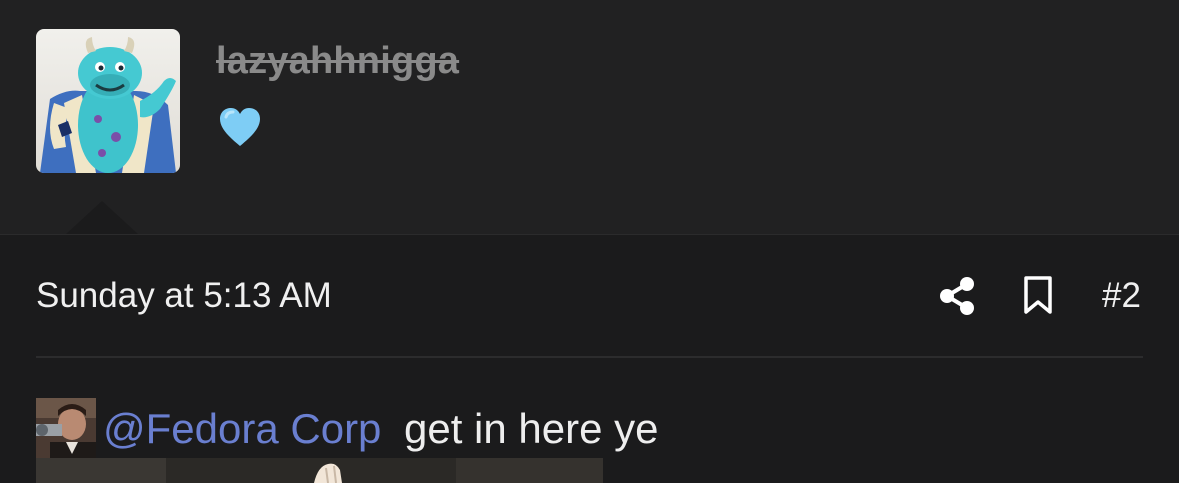  I want to click on bookmark-icon, so click(1038, 295).